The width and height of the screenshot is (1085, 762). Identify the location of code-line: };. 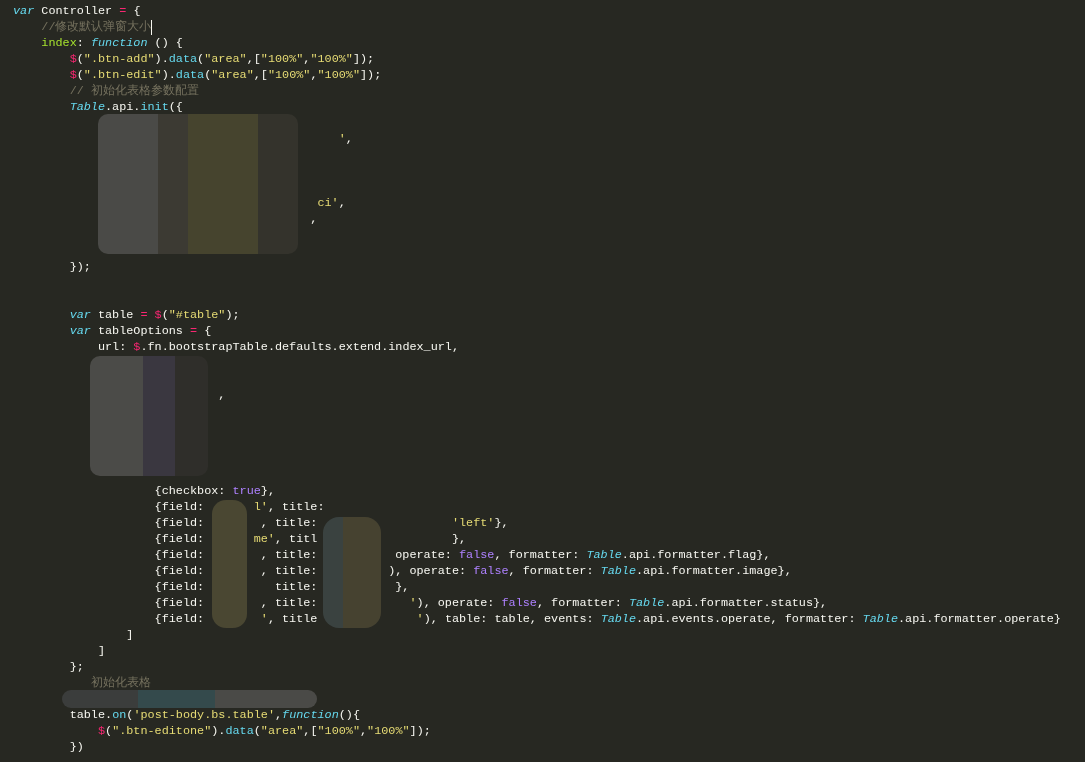
(76, 667).